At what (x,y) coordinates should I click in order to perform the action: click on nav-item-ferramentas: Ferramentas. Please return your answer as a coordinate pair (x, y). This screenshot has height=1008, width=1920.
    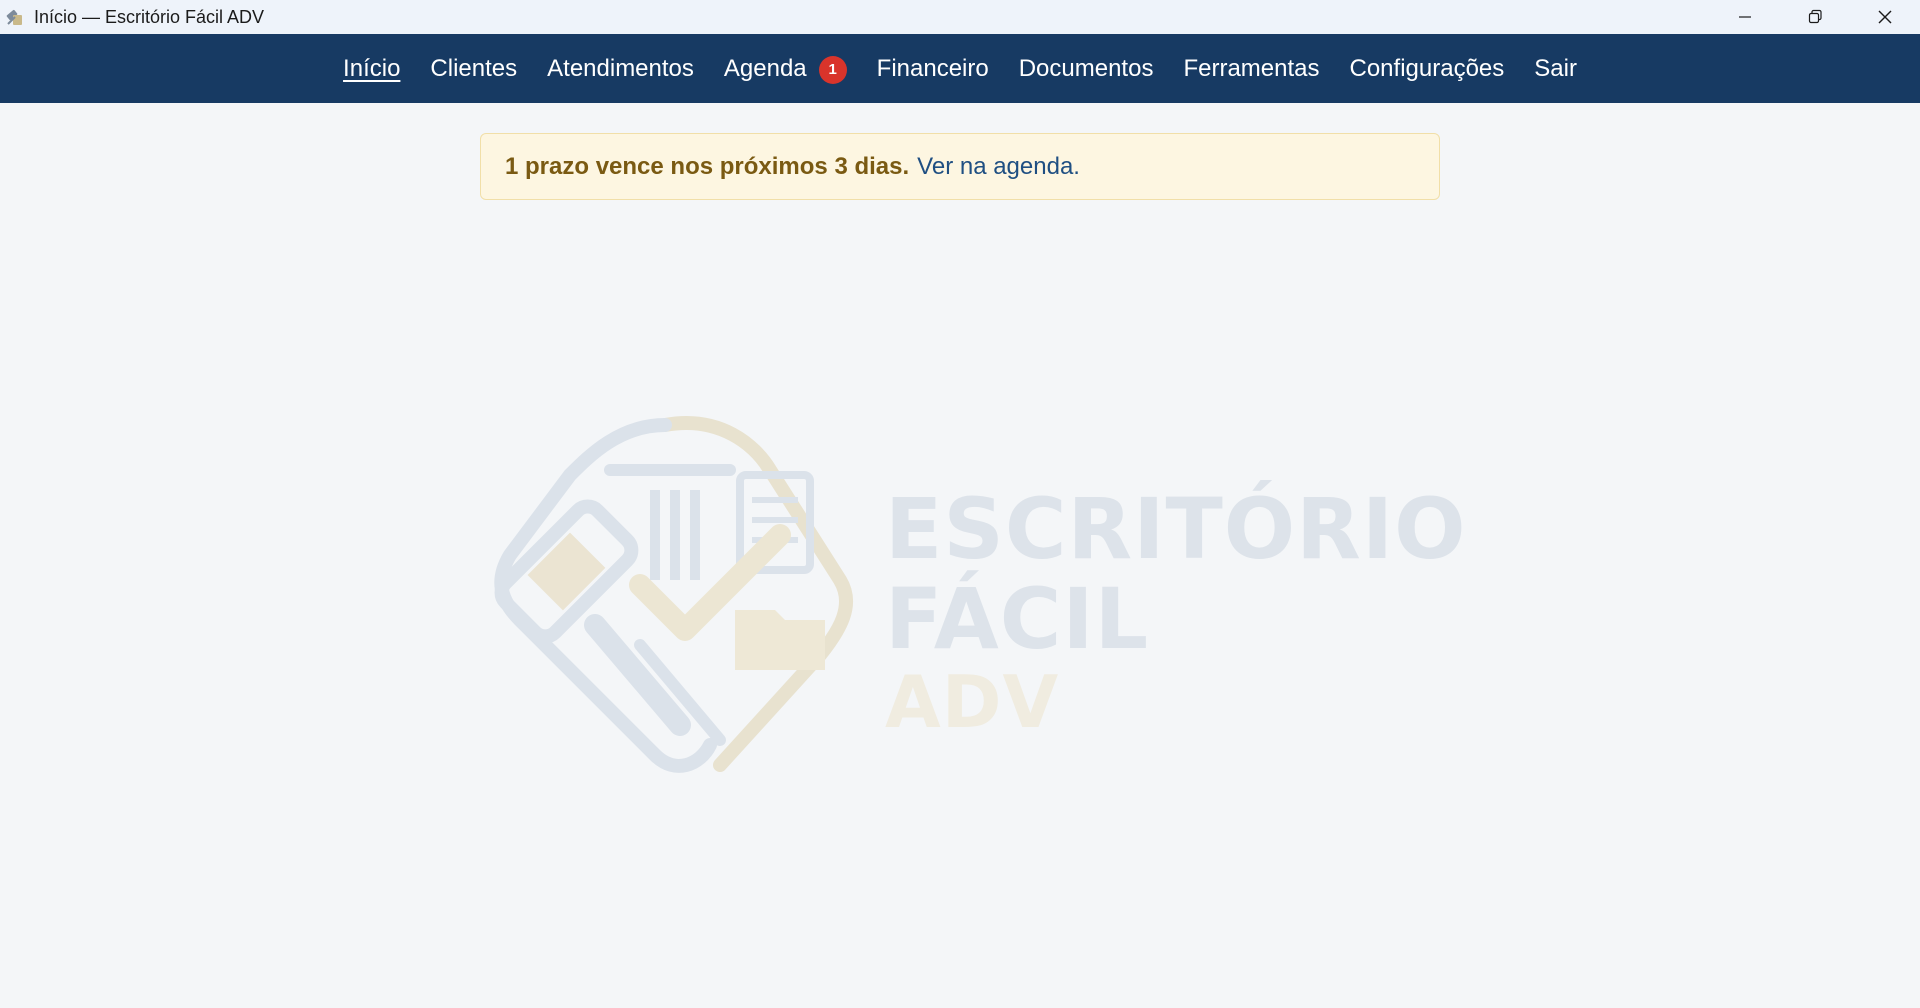
    Looking at the image, I should click on (1251, 69).